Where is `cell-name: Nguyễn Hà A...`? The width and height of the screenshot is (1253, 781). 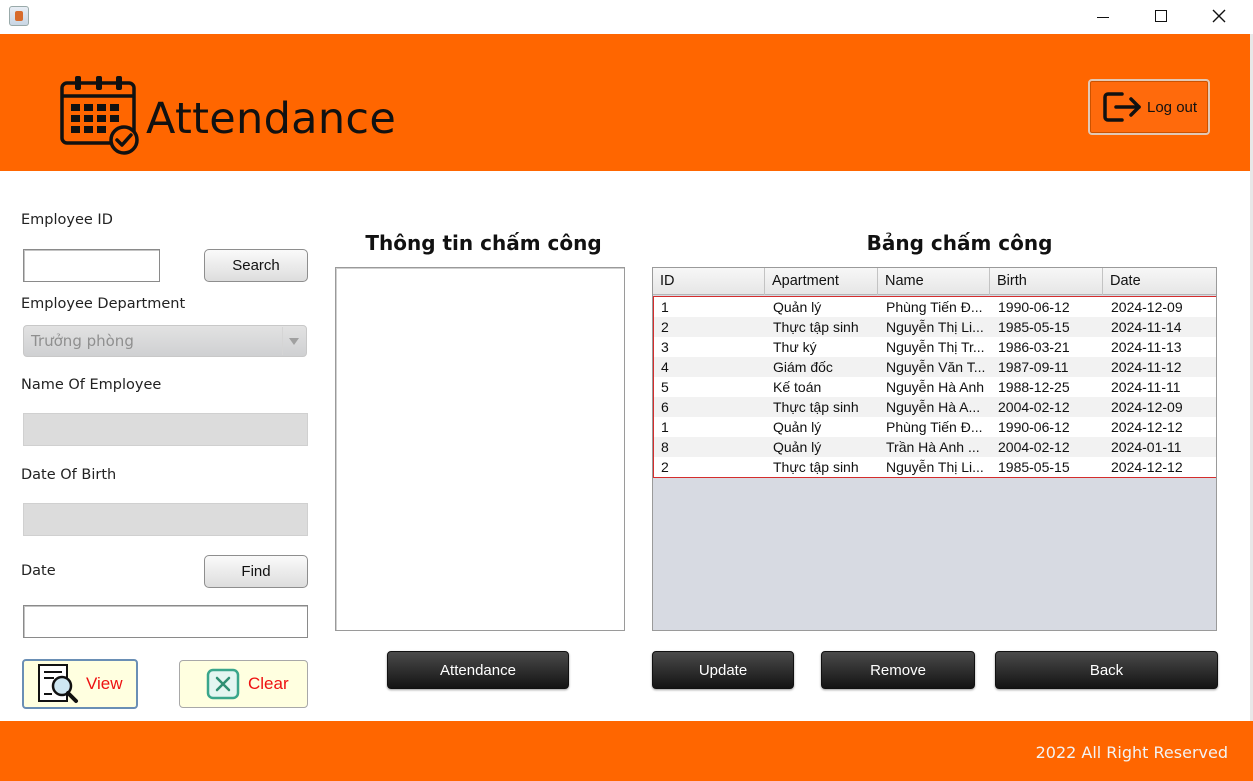 cell-name: Nguyễn Hà A... is located at coordinates (933, 407).